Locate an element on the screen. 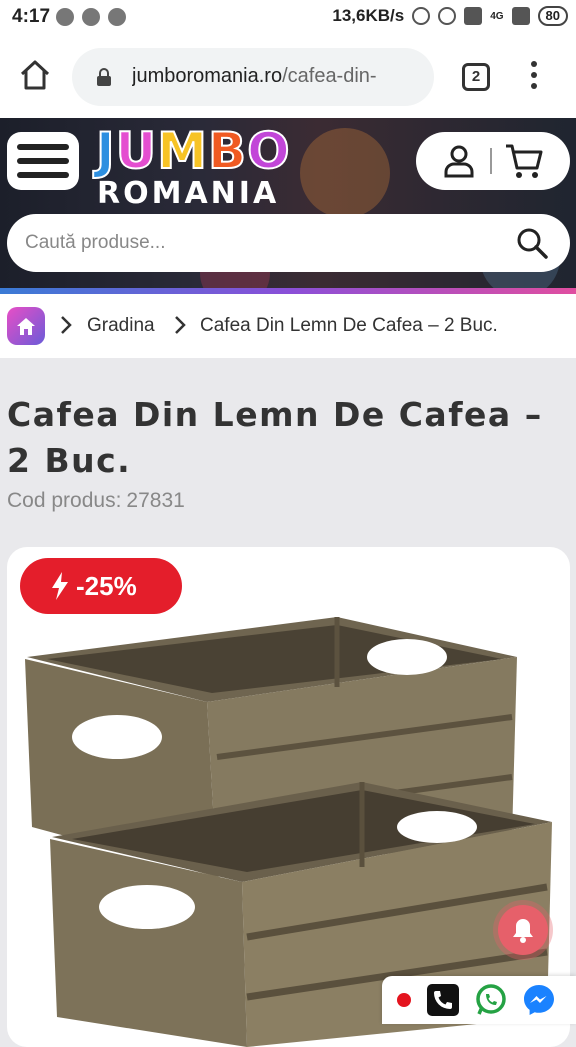 Image resolution: width=576 pixels, height=1047 pixels. notification-icons is located at coordinates (91, 17).